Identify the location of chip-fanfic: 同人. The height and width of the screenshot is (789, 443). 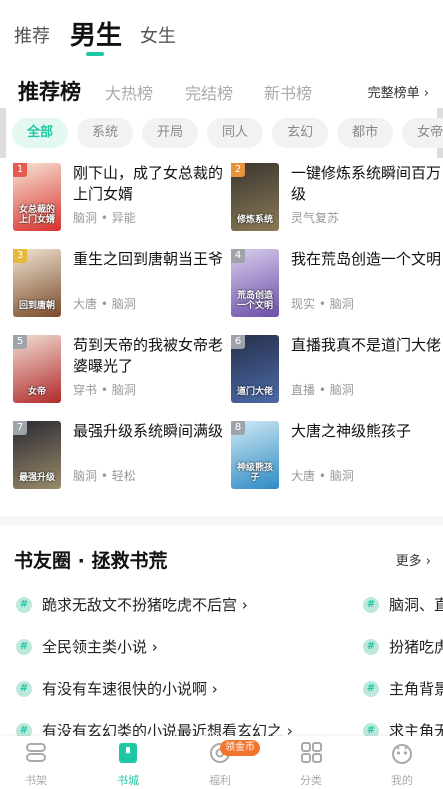
(235, 133).